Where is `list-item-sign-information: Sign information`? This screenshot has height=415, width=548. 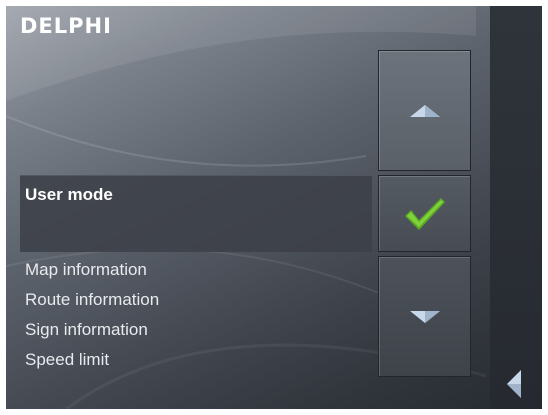 list-item-sign-information: Sign information is located at coordinates (86, 330).